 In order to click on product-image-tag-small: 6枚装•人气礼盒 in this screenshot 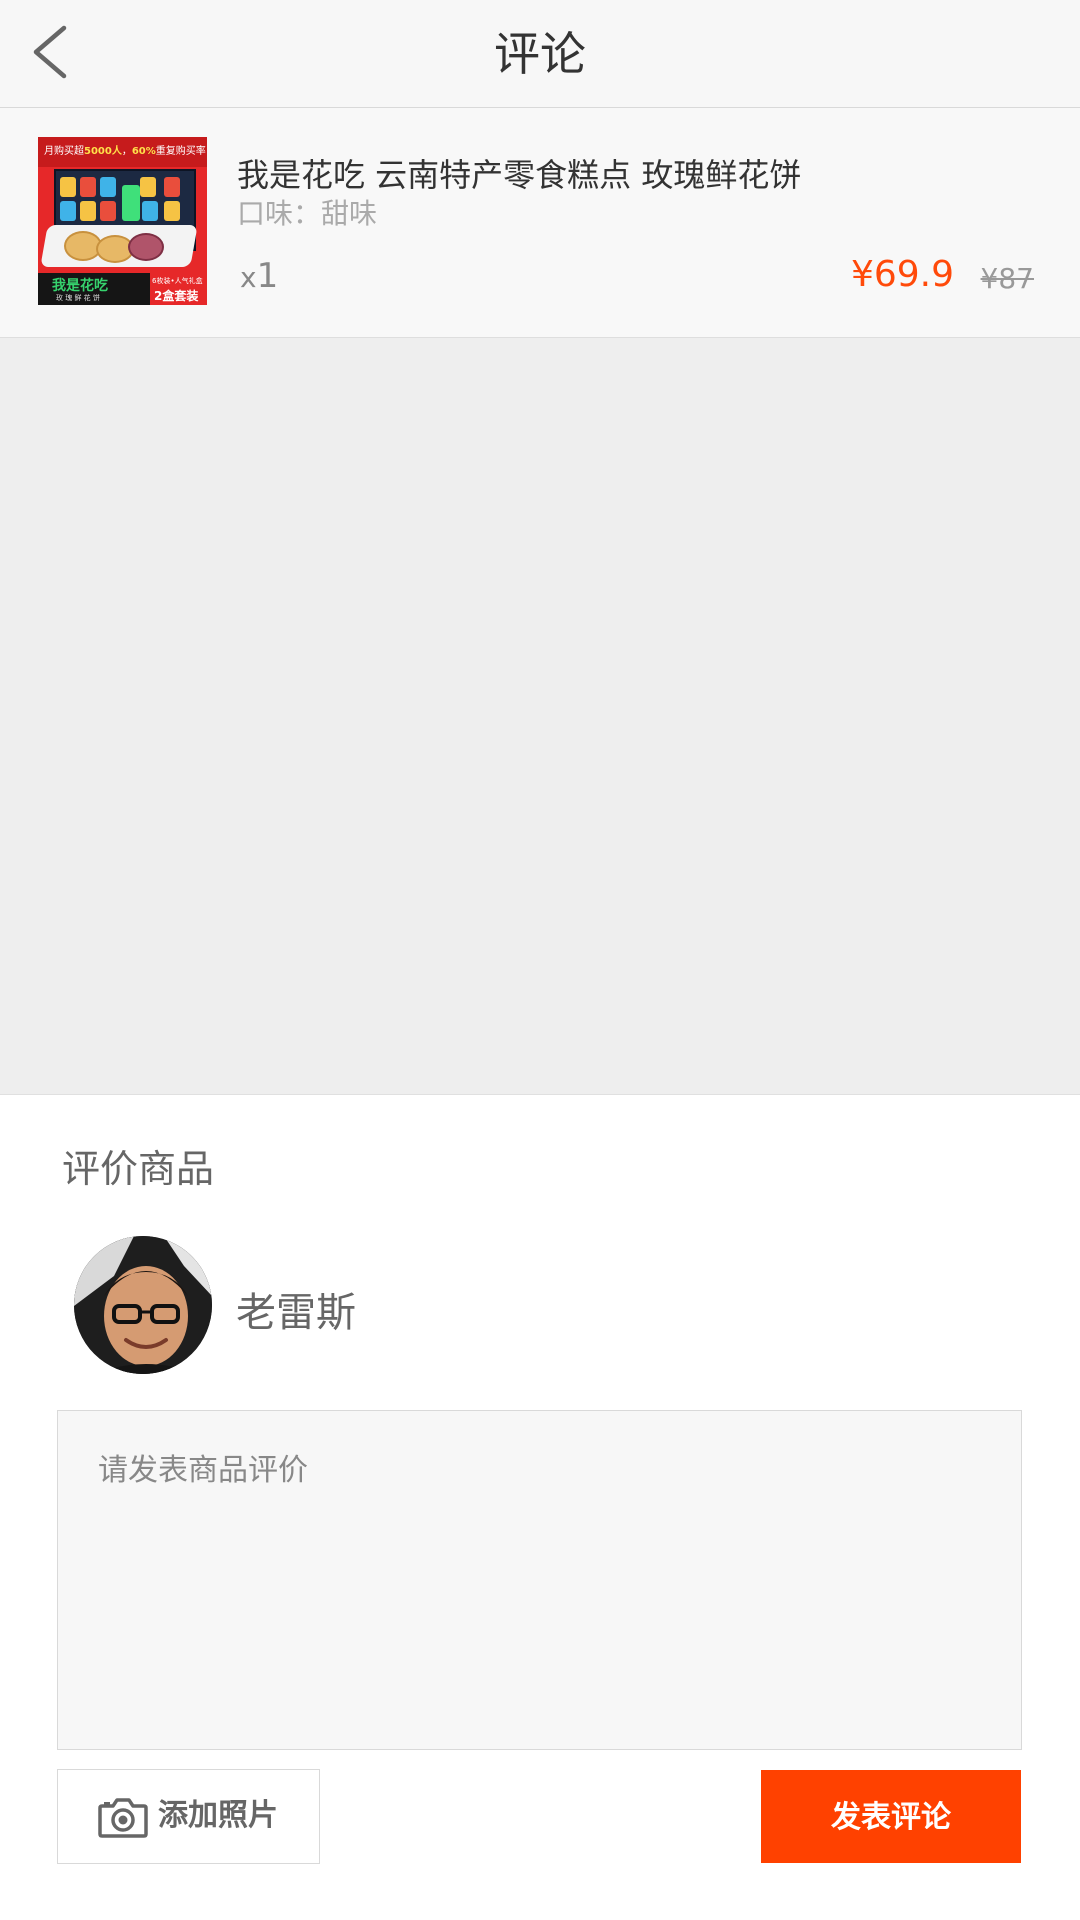, I will do `click(177, 281)`.